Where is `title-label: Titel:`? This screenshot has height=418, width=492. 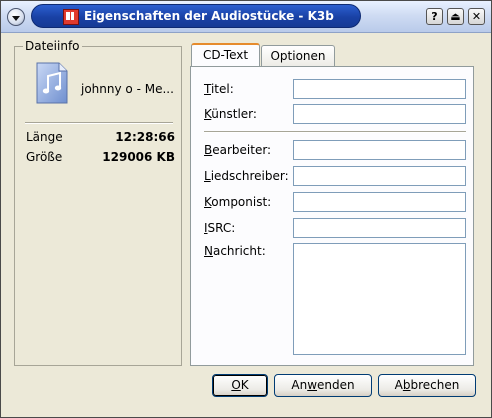
title-label: Titel: is located at coordinates (219, 89).